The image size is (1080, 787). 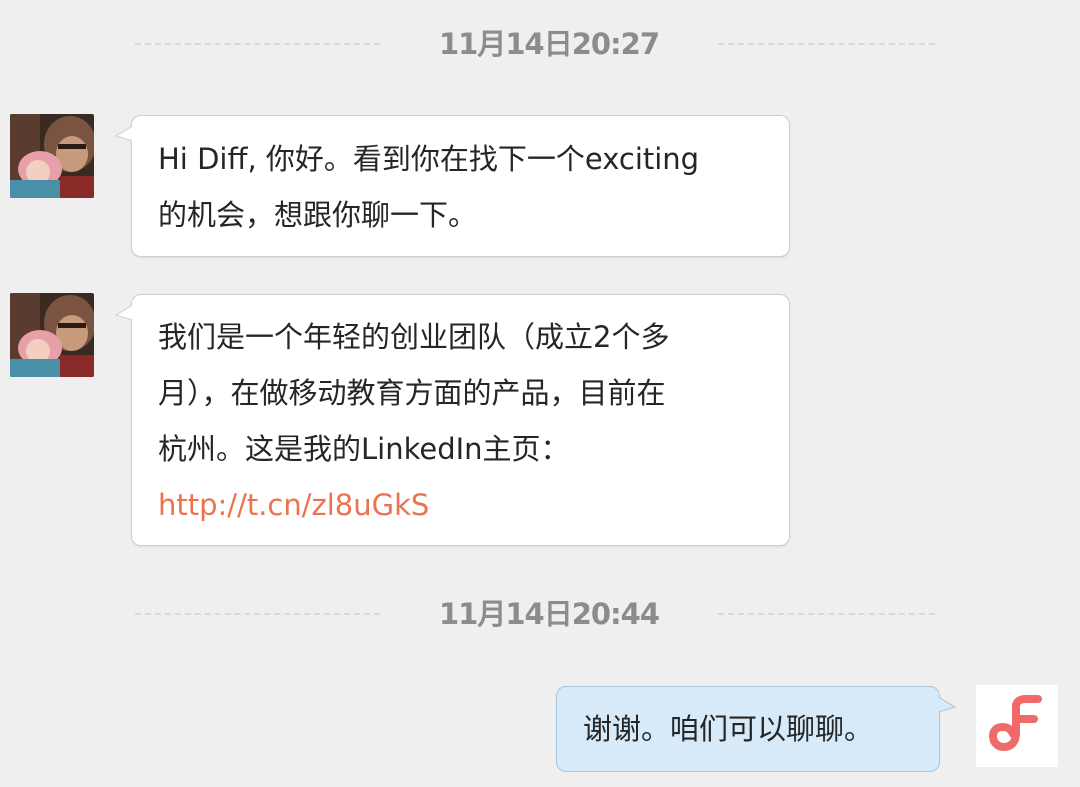 I want to click on time-divider: 11月14日20:44, so click(x=540, y=614).